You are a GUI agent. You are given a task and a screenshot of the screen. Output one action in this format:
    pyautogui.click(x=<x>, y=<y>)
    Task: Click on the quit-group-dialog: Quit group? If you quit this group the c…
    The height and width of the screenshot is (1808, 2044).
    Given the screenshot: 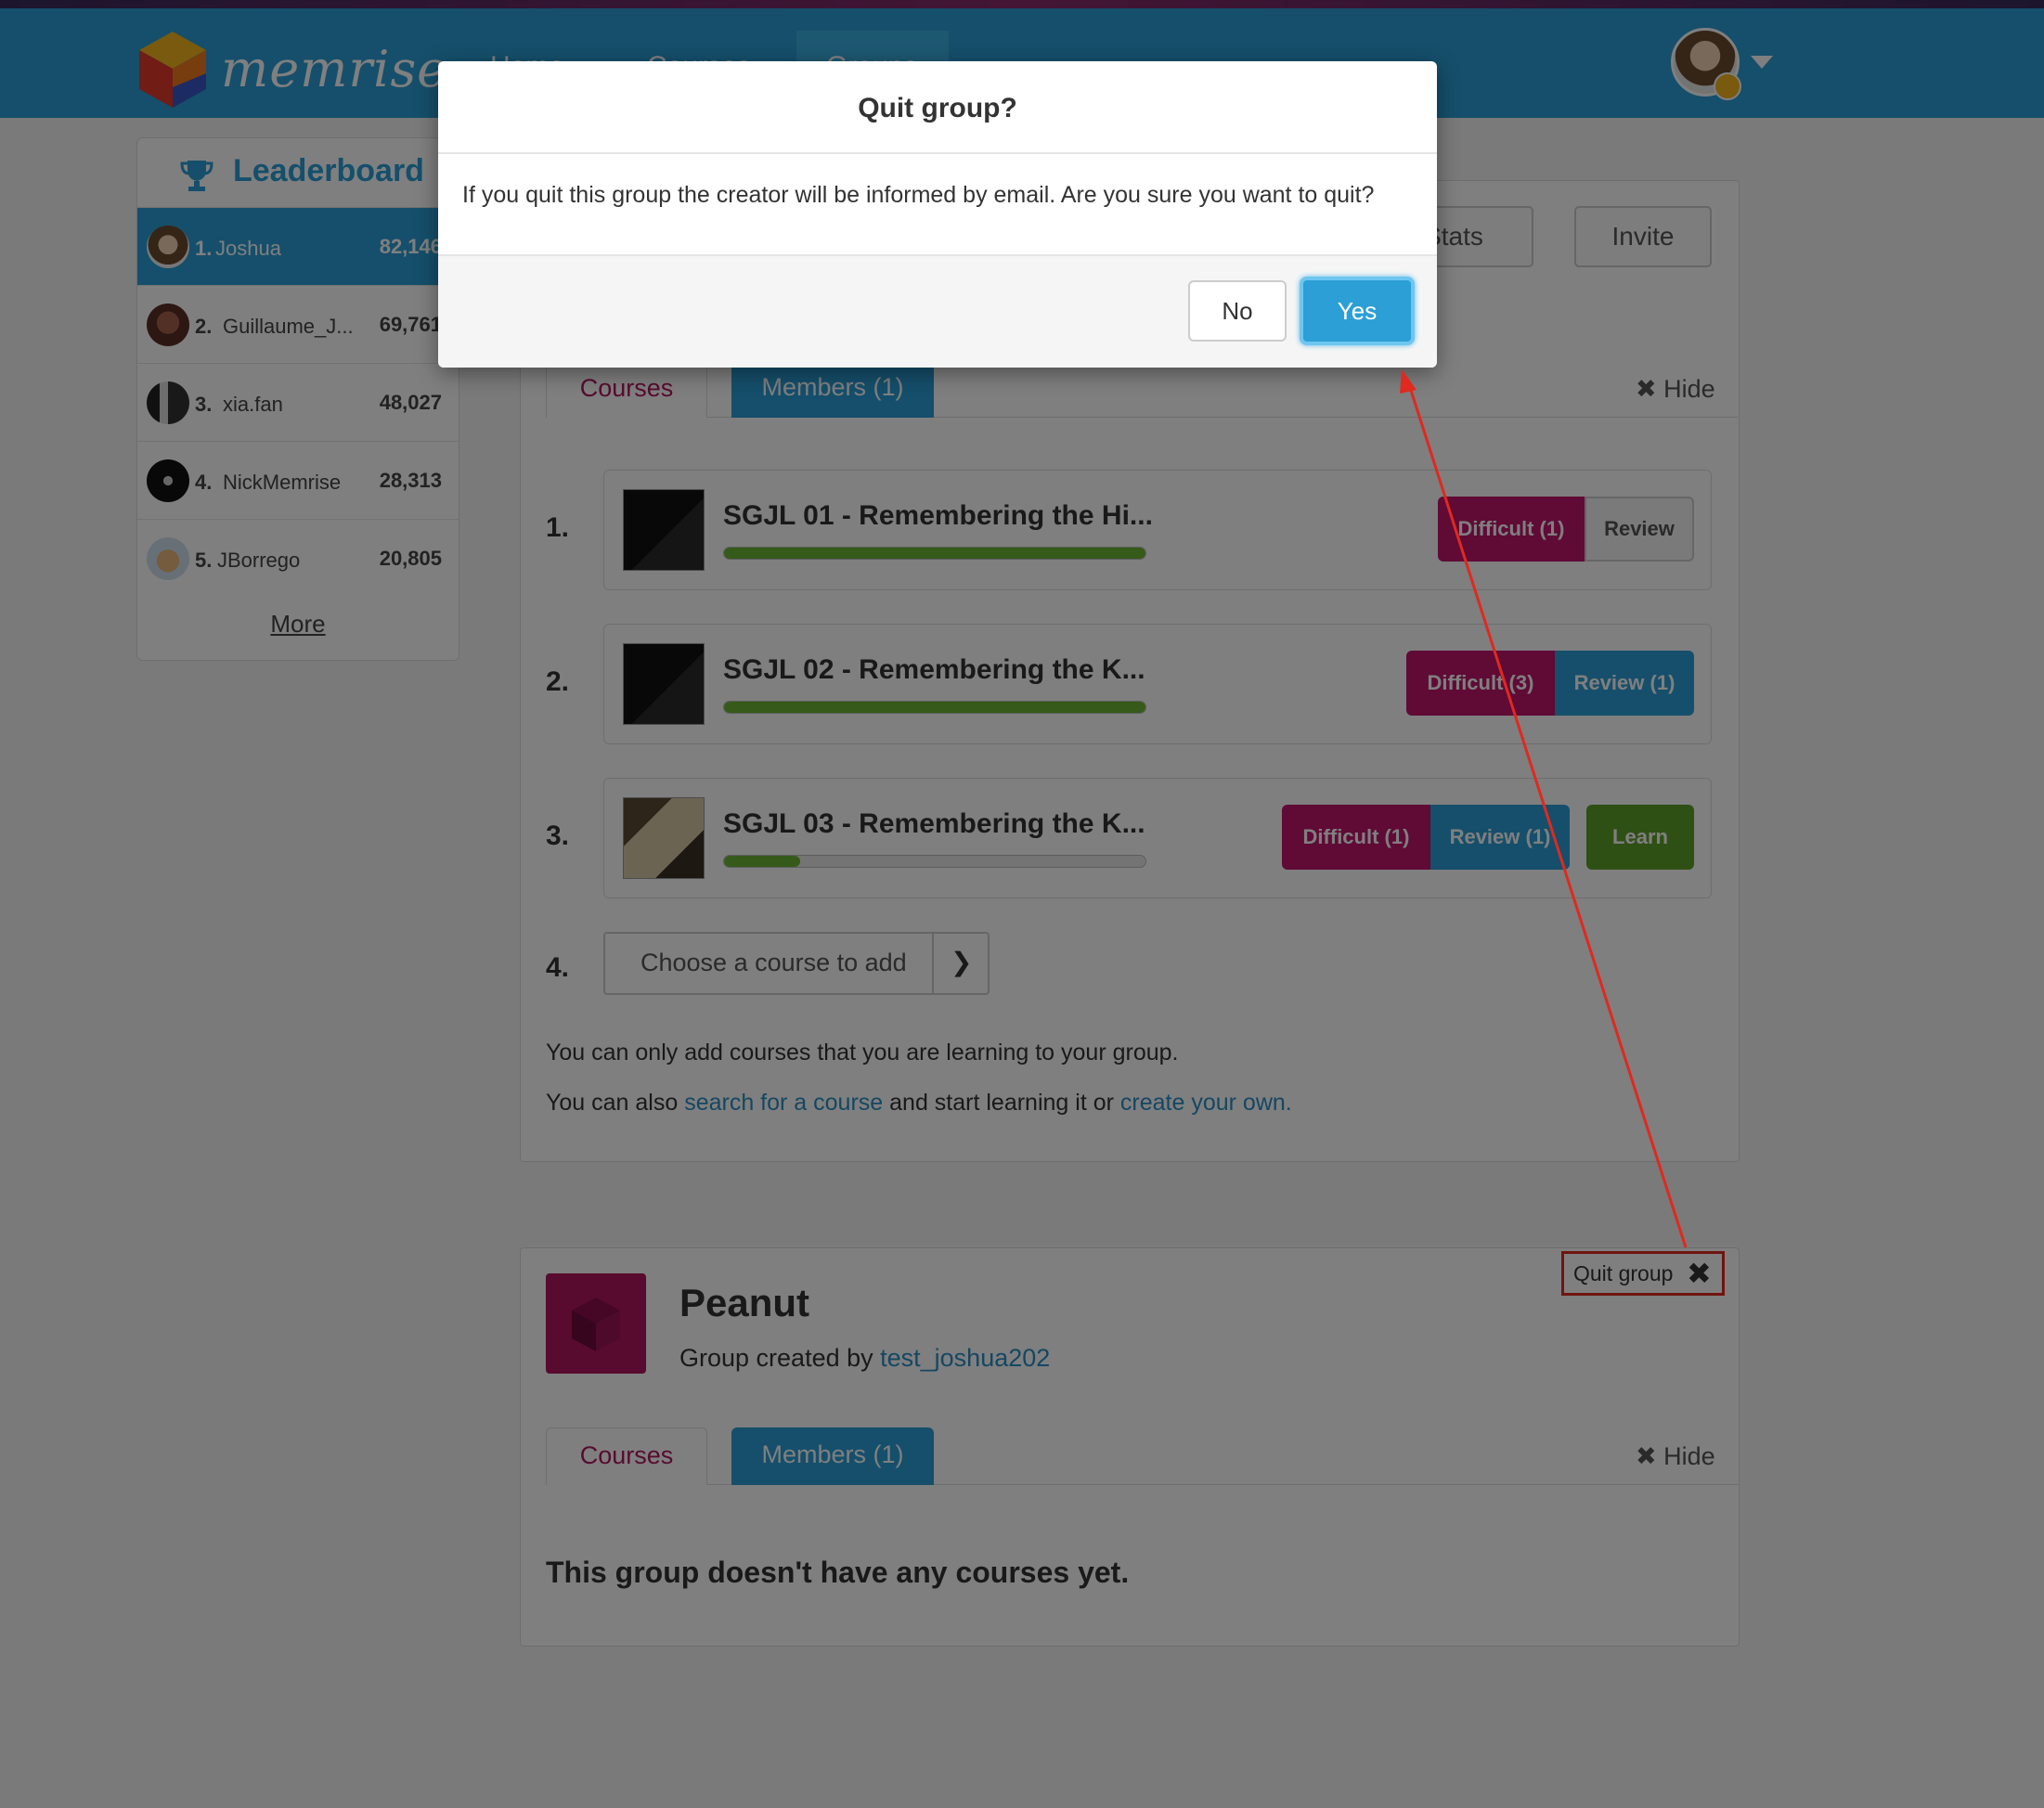 What is the action you would take?
    pyautogui.click(x=938, y=215)
    